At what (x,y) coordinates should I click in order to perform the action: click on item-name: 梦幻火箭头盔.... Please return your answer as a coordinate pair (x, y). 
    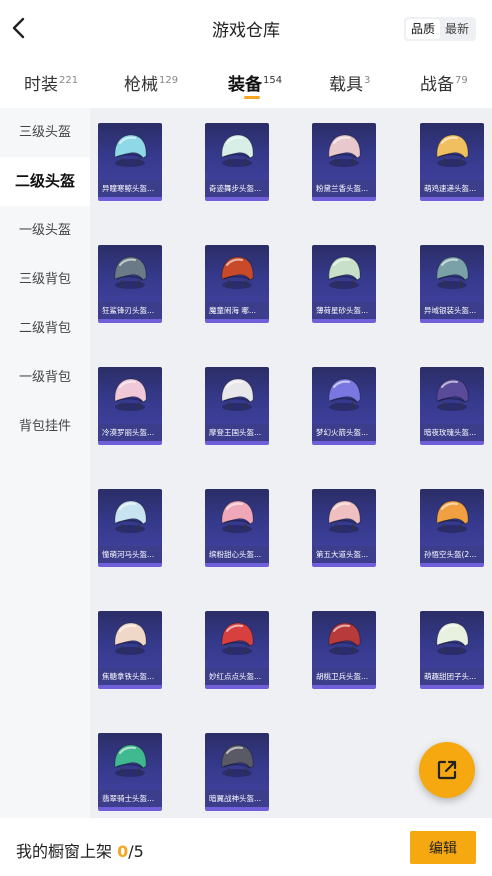
    Looking at the image, I should click on (344, 432).